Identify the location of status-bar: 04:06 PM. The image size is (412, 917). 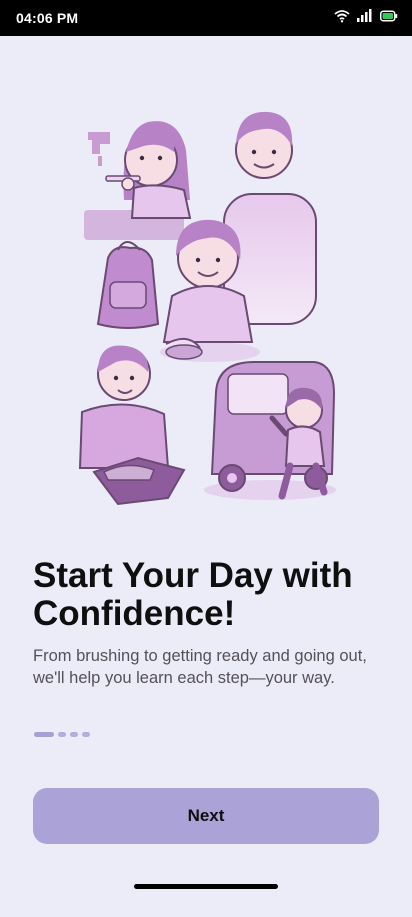
(206, 18).